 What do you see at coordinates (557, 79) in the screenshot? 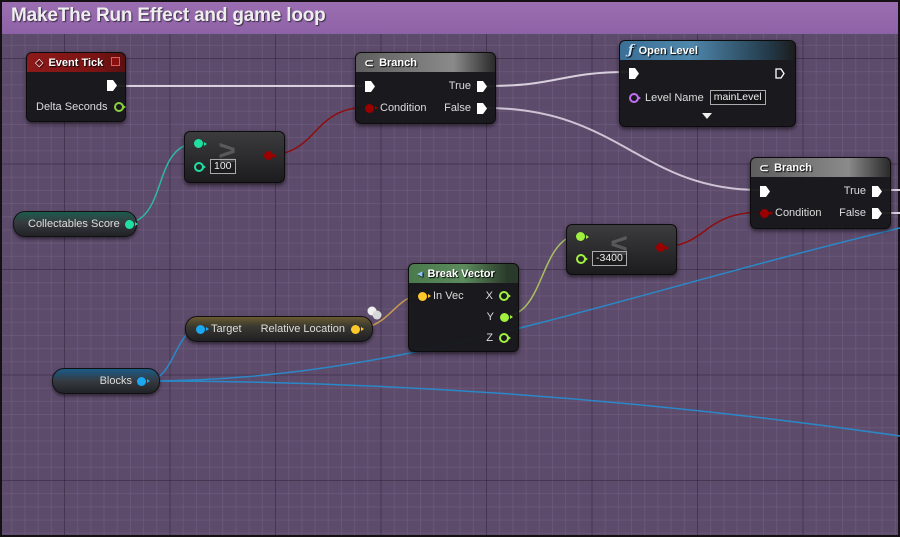
I see `exec-wire` at bounding box center [557, 79].